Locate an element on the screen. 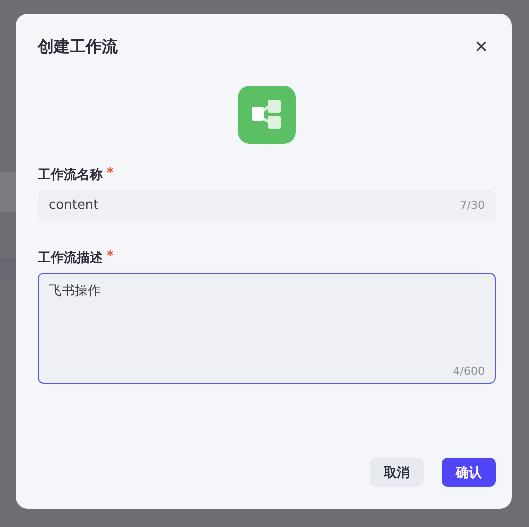  character-count: 4/600 is located at coordinates (469, 371).